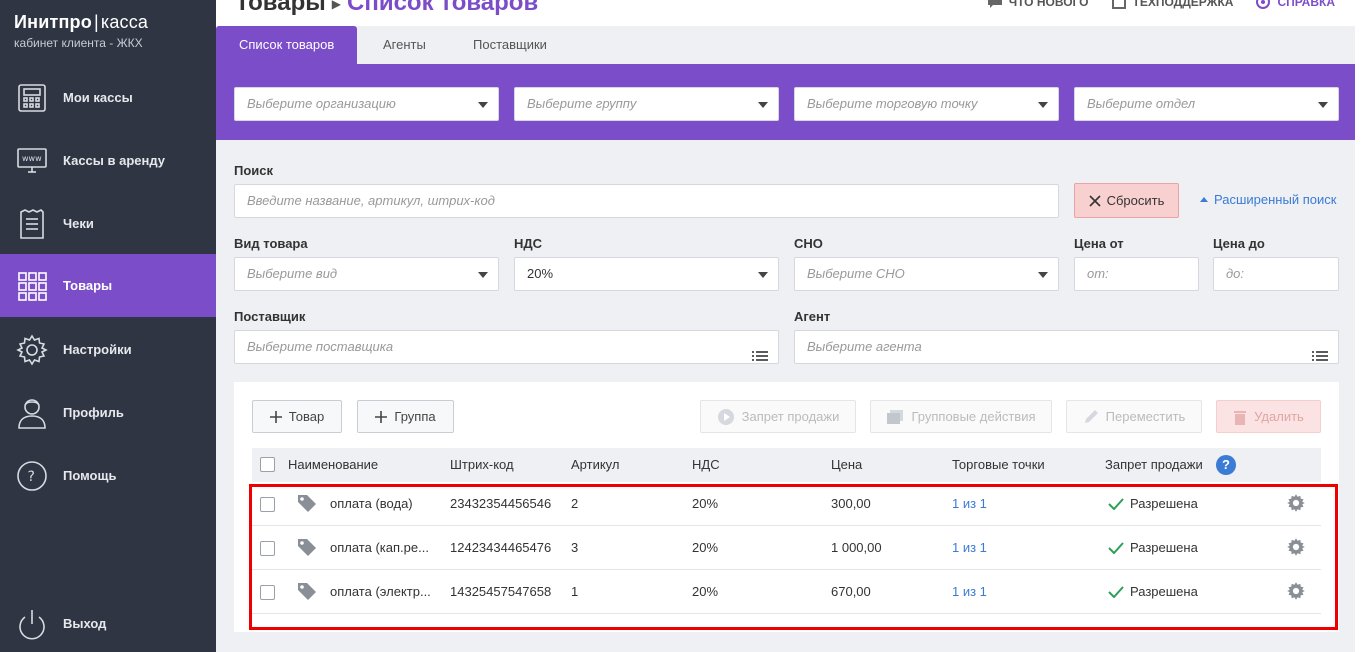  Describe the element at coordinates (501, 503) in the screenshot. I see `barcode: 23432354456546` at that location.